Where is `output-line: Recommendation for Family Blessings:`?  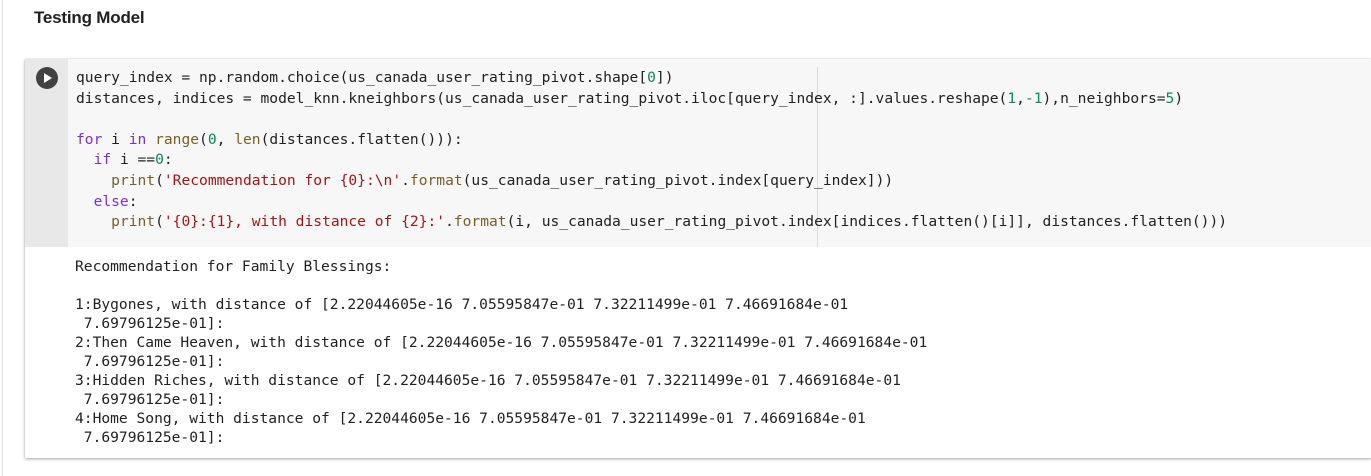
output-line: Recommendation for Family Blessings: is located at coordinates (233, 266).